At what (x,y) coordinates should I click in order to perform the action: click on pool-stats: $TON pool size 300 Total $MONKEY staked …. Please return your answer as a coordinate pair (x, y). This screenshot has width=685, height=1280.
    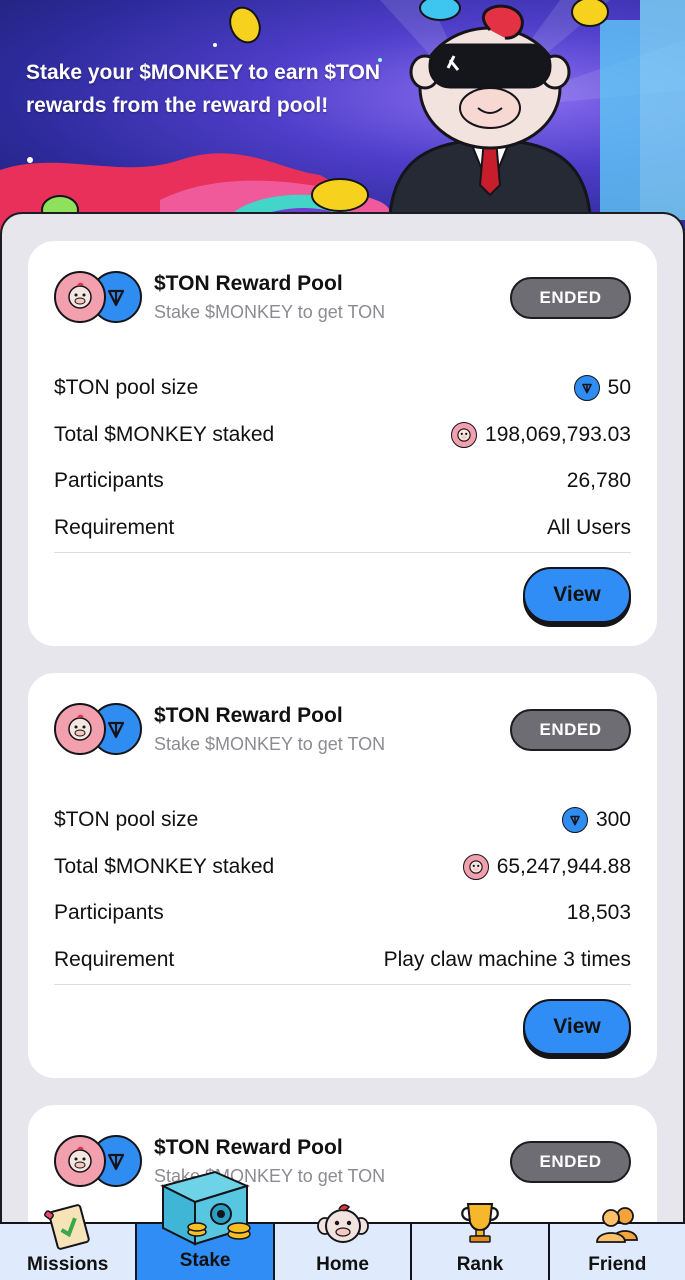
    Looking at the image, I should click on (342, 890).